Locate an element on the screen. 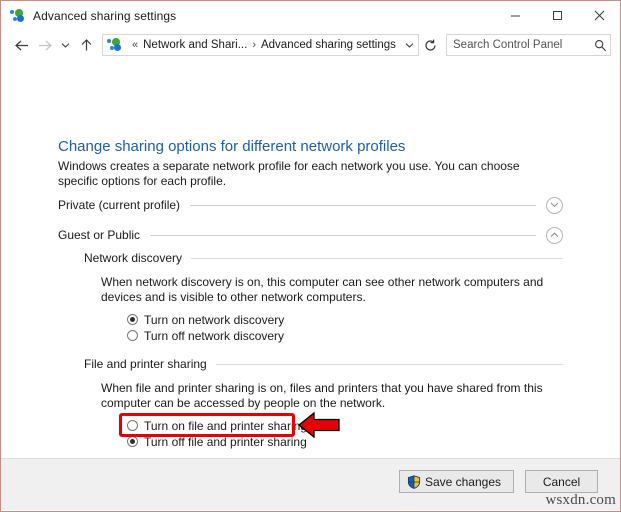  save-changes-label: Save changes is located at coordinates (462, 481).